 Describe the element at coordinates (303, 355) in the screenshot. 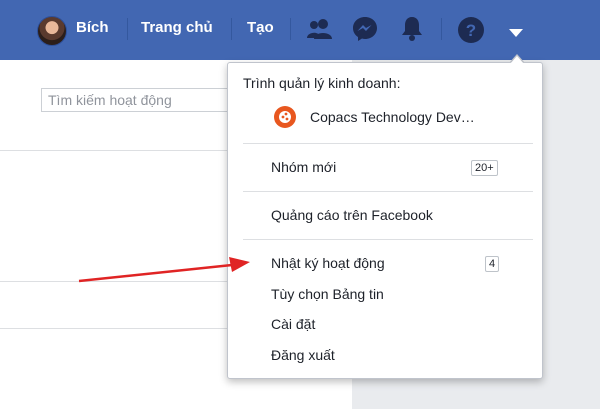

I see `menu-item-label: Đăng xuất` at that location.